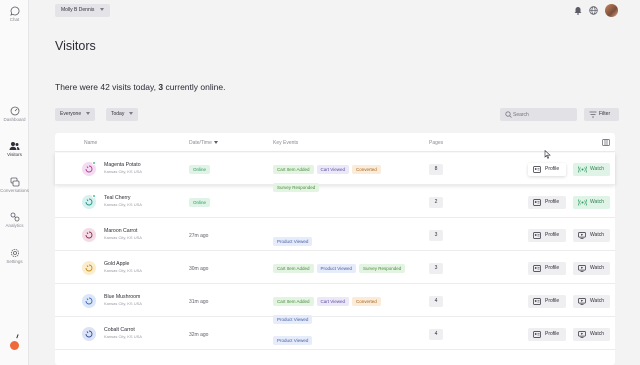 The image size is (640, 365). I want to click on sidebar-item-visitors: Visitors, so click(14, 149).